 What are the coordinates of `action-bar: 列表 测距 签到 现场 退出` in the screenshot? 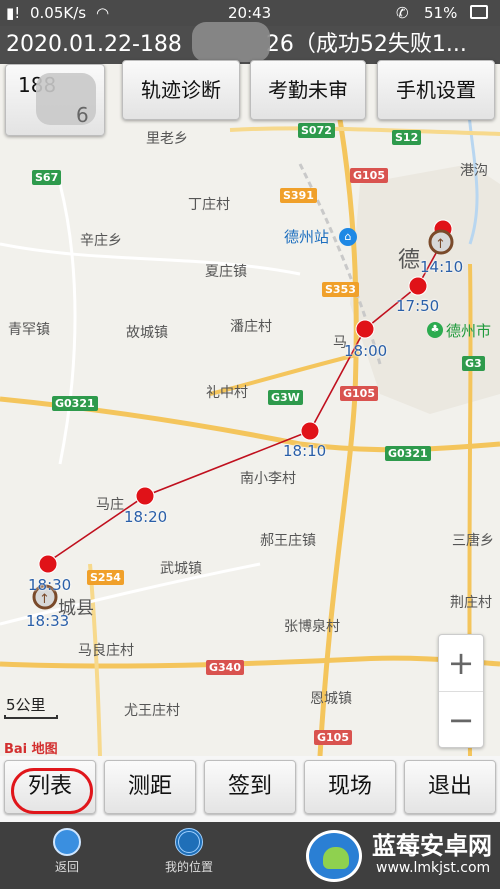 It's located at (250, 789).